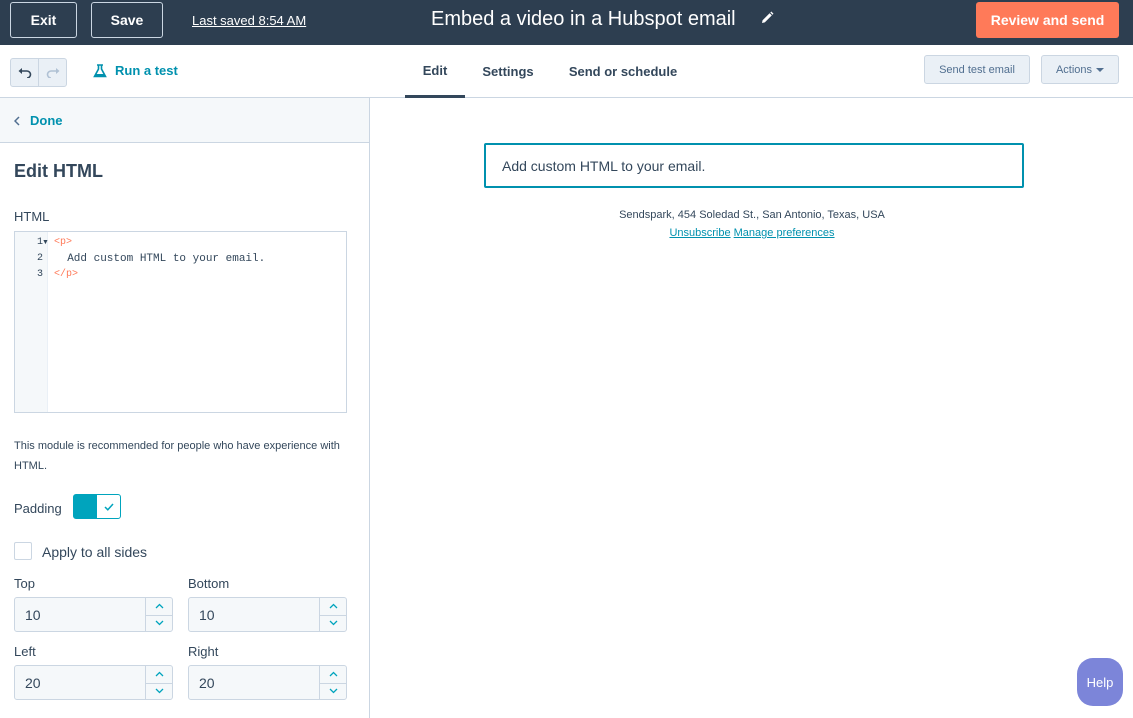  Describe the element at coordinates (1074, 69) in the screenshot. I see `actions-label: Actions` at that location.